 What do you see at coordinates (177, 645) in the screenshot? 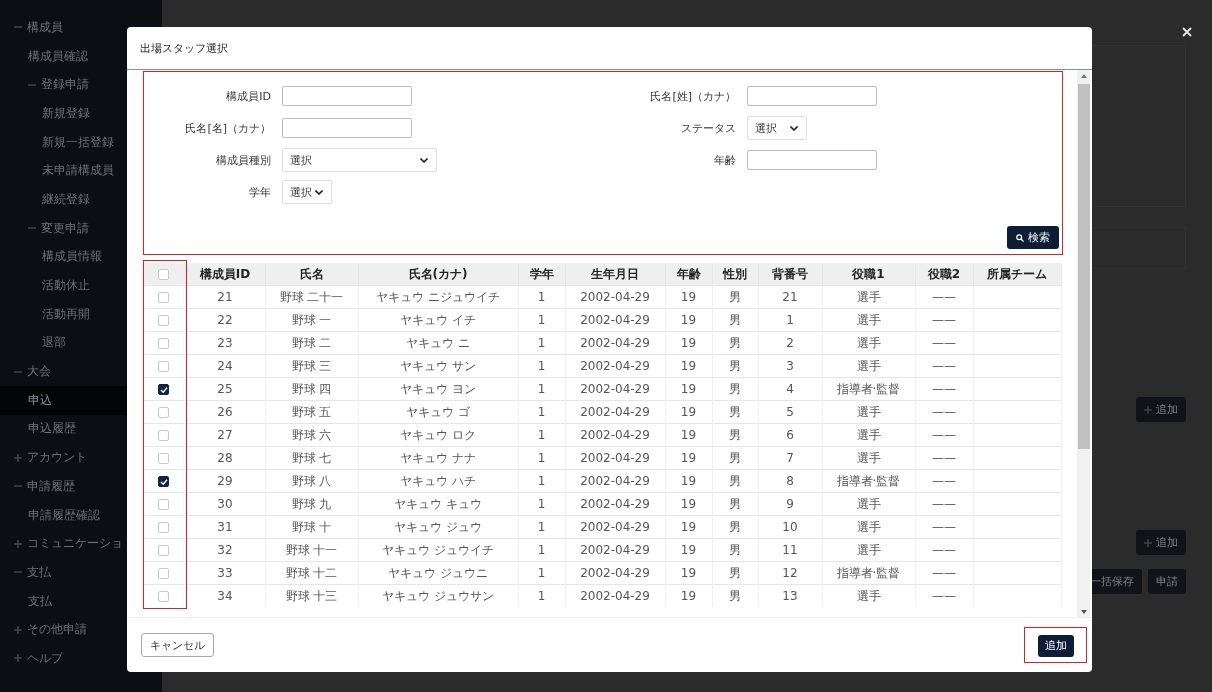
I see `cancel-button: キャンセル` at bounding box center [177, 645].